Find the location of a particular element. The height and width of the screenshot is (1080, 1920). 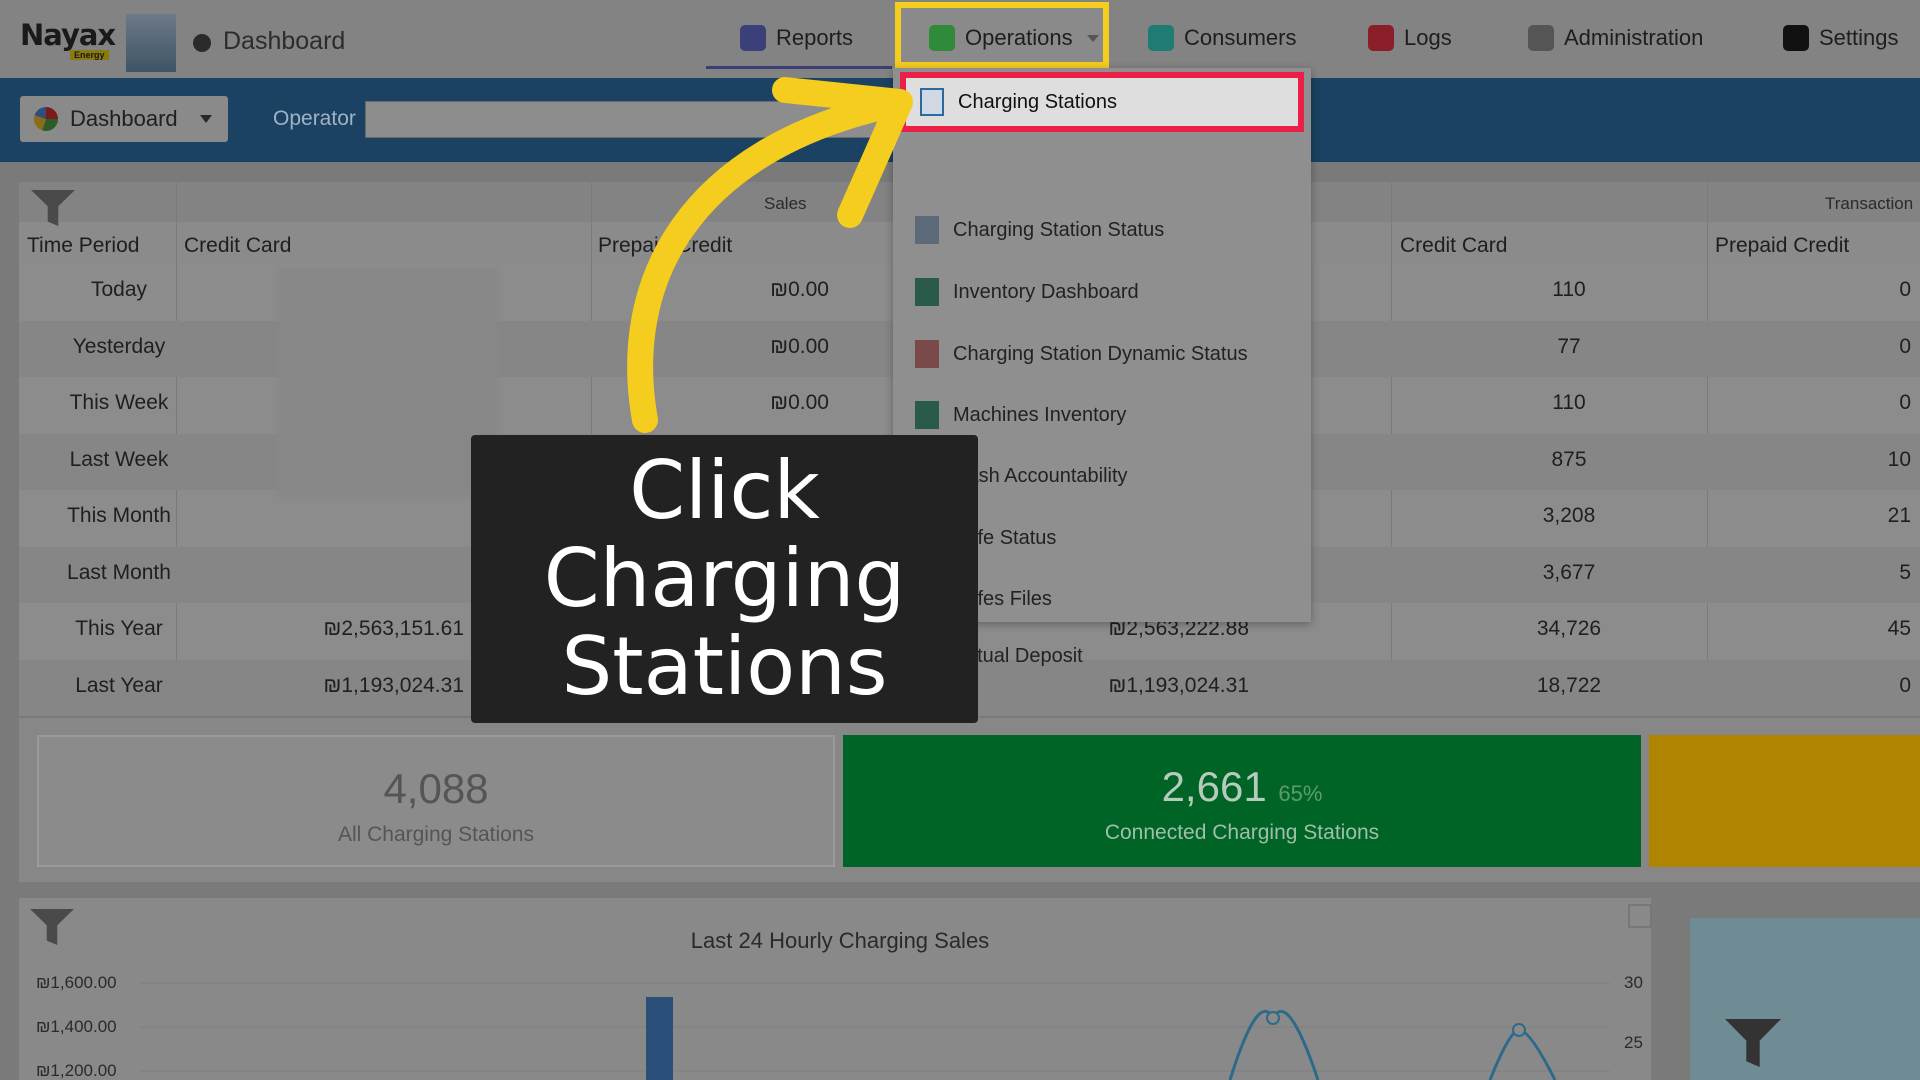

cell-time-period: Last Week is located at coordinates (119, 459).